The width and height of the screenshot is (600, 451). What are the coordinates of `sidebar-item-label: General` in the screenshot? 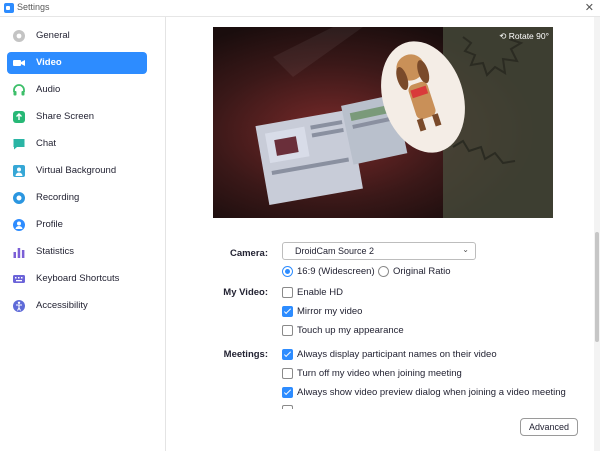 It's located at (53, 35).